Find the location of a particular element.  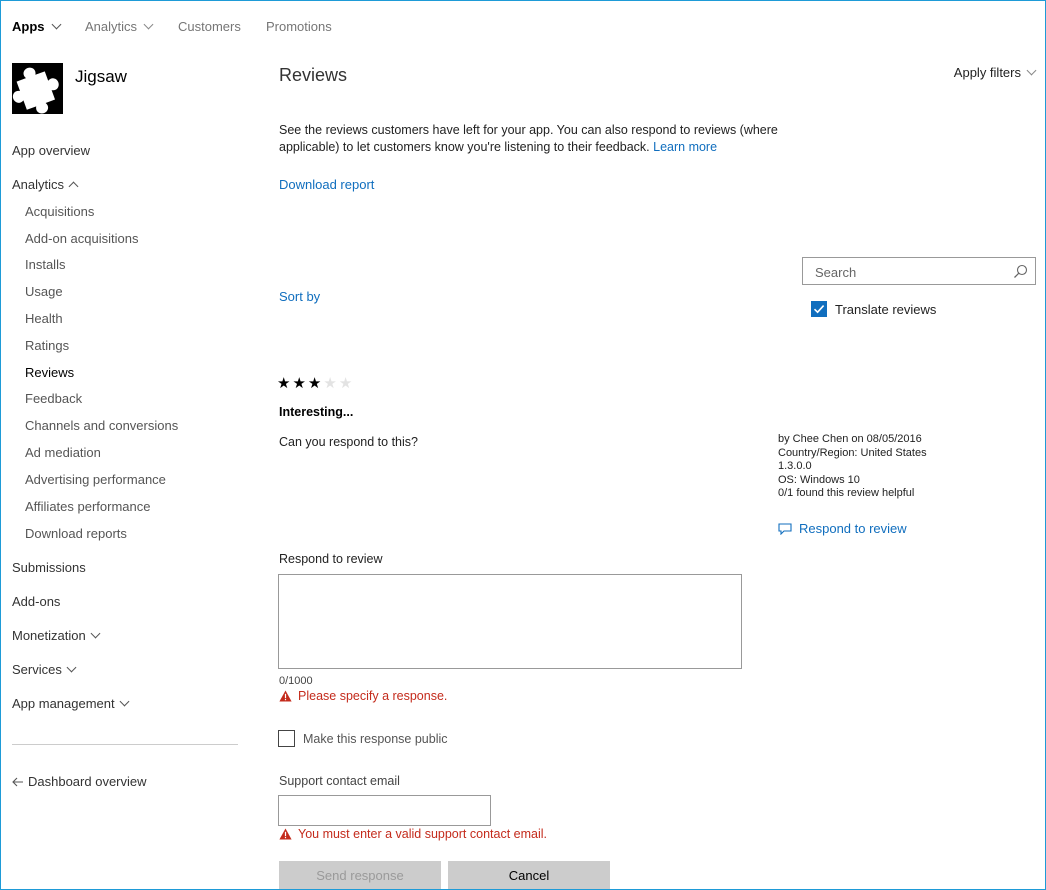

translate-reviews-label: Translate reviews is located at coordinates (886, 309).